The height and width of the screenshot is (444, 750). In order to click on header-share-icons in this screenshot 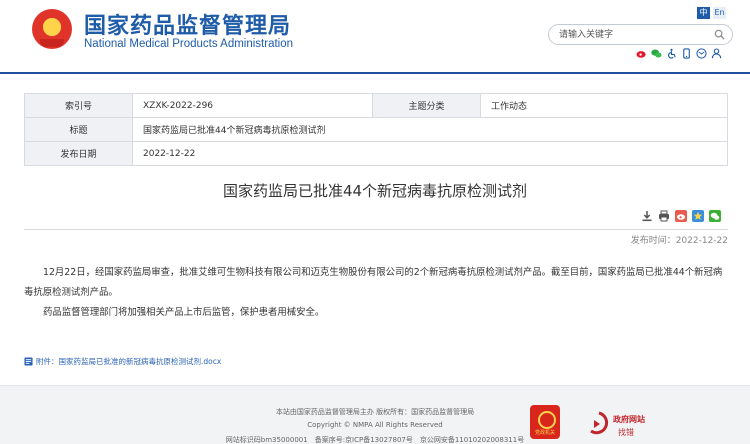, I will do `click(679, 53)`.